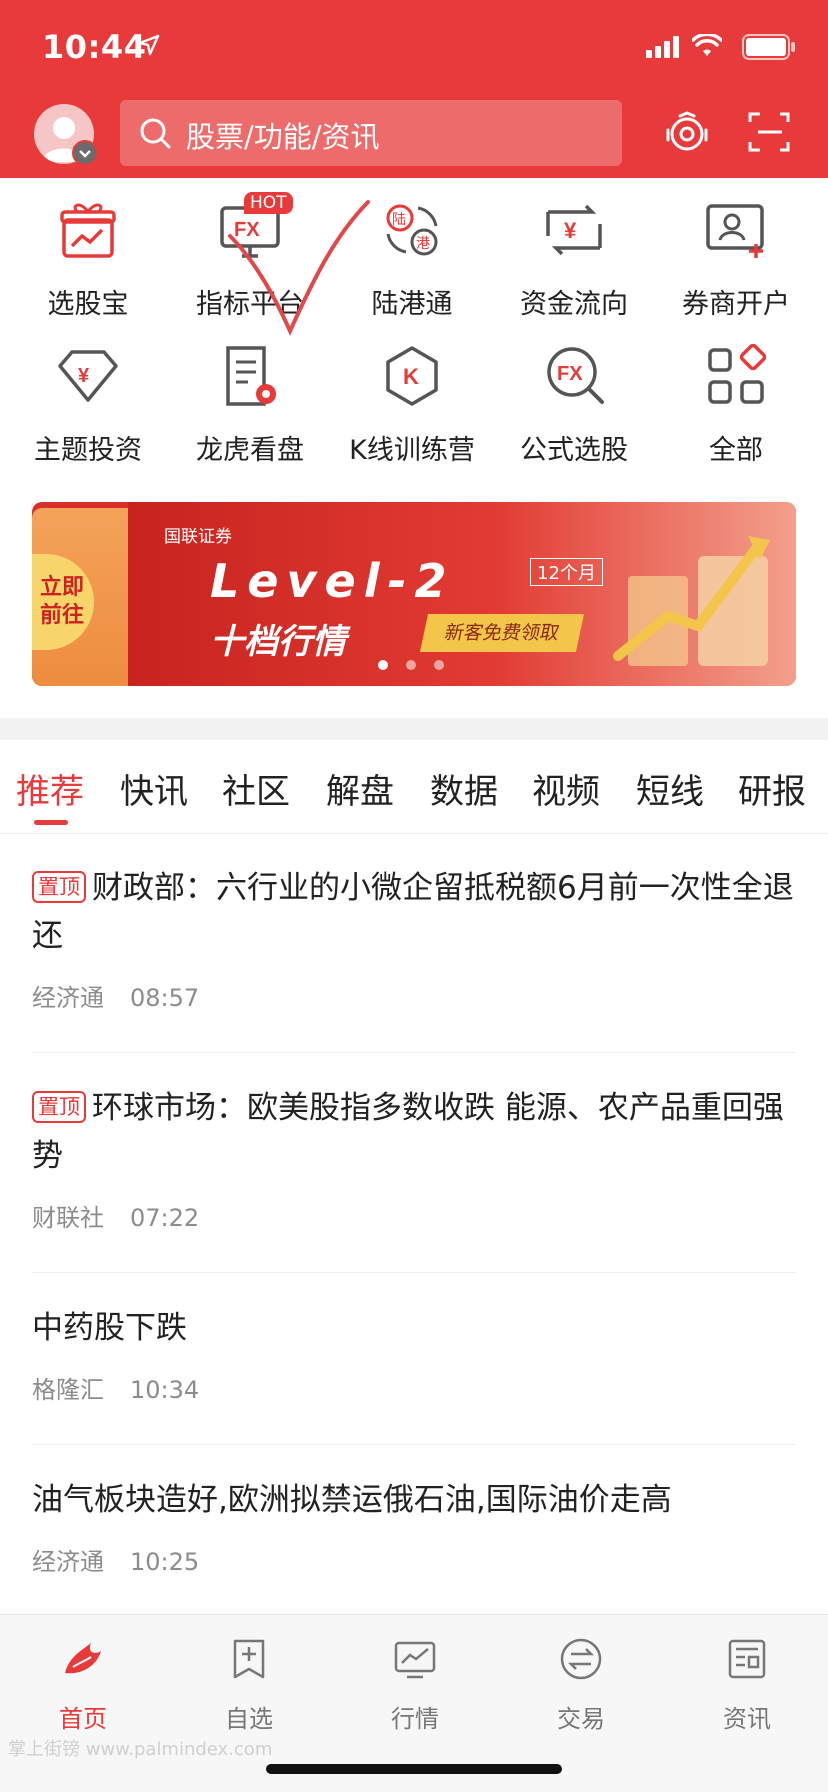  What do you see at coordinates (165, 1390) in the screenshot?
I see `news-time: 10:34` at bounding box center [165, 1390].